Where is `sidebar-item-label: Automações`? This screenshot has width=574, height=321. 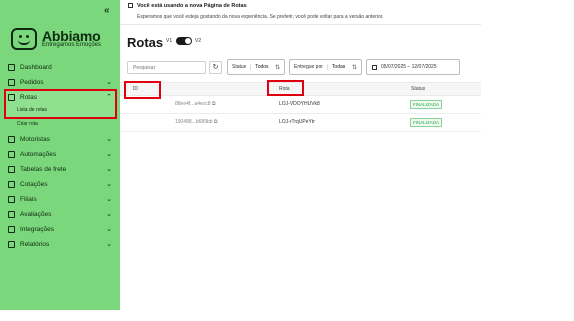 sidebar-item-label: Automações is located at coordinates (38, 154).